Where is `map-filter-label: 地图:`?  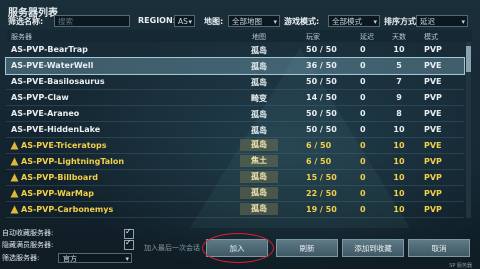 map-filter-label: 地图: is located at coordinates (214, 21).